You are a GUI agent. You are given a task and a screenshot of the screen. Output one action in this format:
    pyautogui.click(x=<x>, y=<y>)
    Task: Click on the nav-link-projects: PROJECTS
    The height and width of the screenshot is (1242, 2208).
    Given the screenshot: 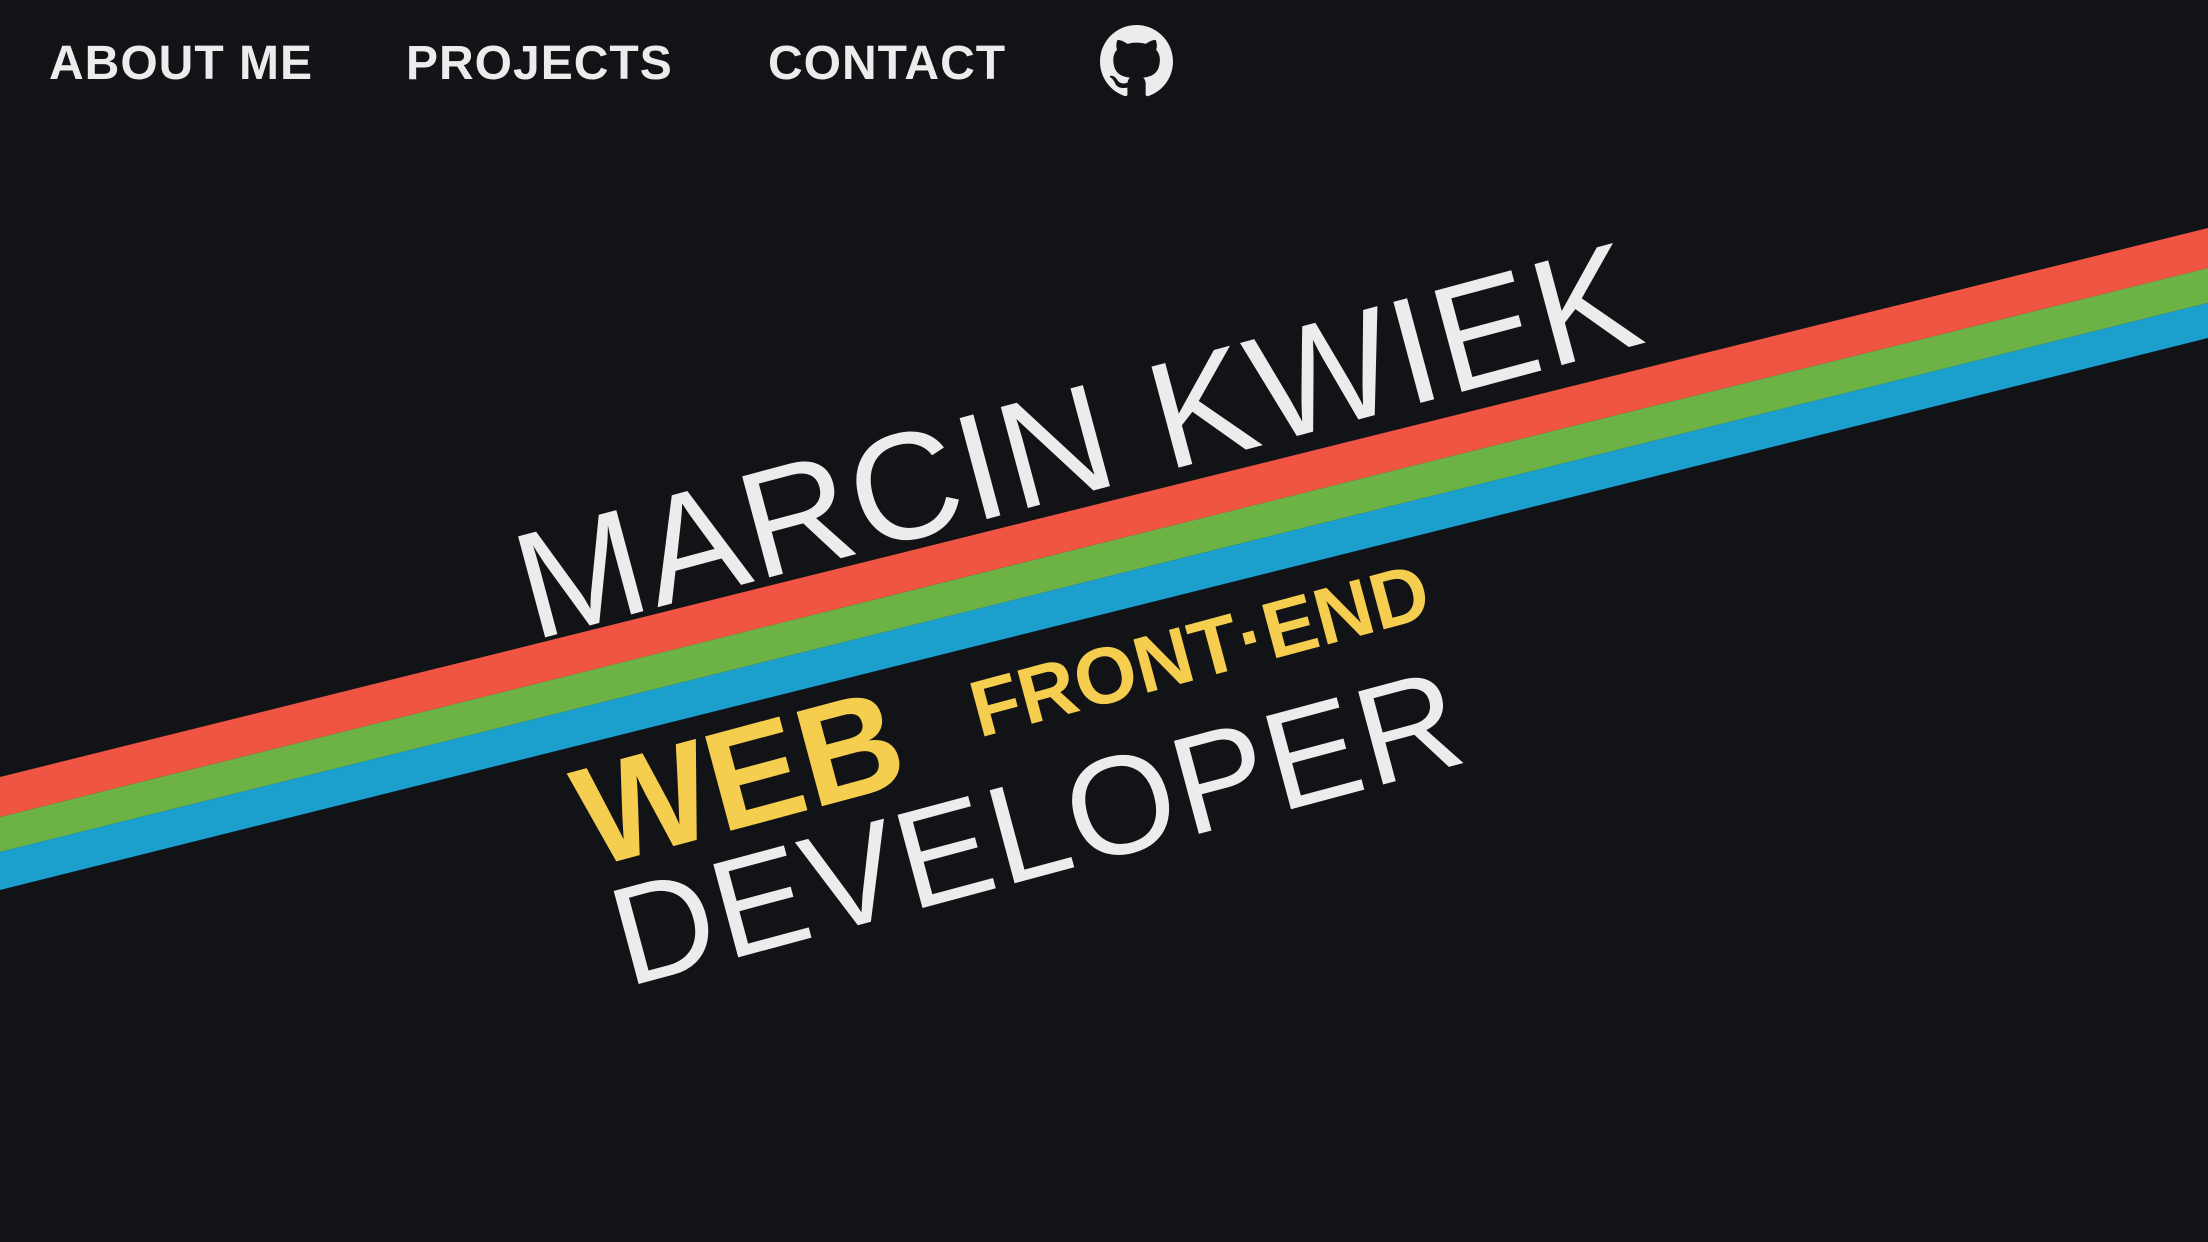 What is the action you would take?
    pyautogui.click(x=539, y=64)
    